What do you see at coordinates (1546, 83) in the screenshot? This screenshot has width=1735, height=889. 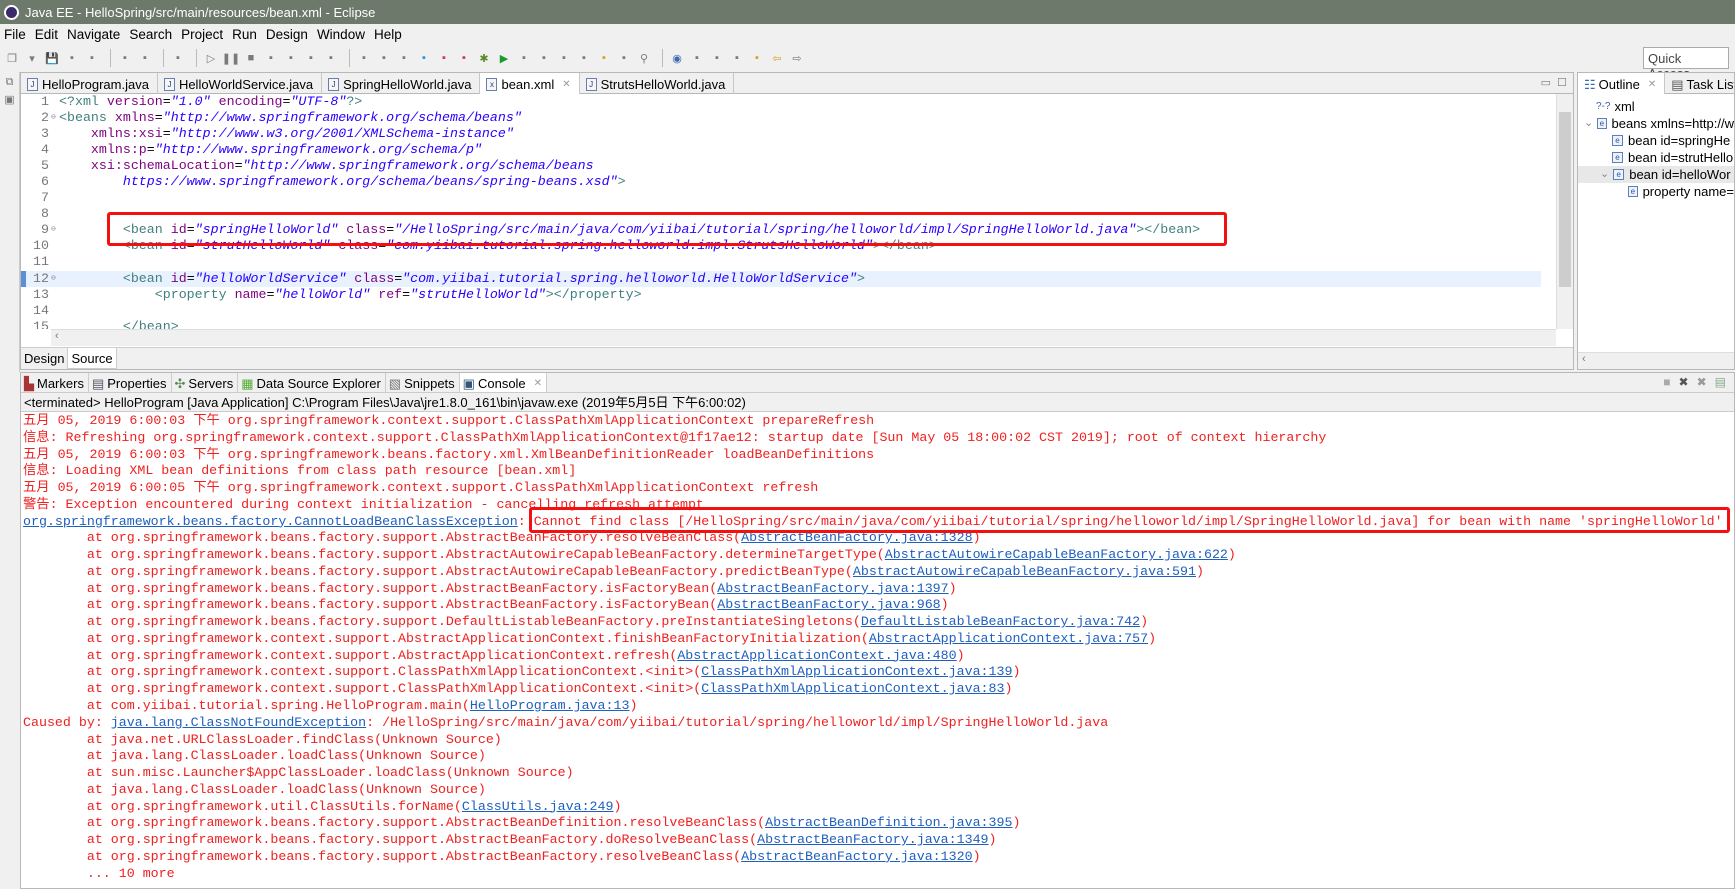 I see `minimize-icon: ▭` at bounding box center [1546, 83].